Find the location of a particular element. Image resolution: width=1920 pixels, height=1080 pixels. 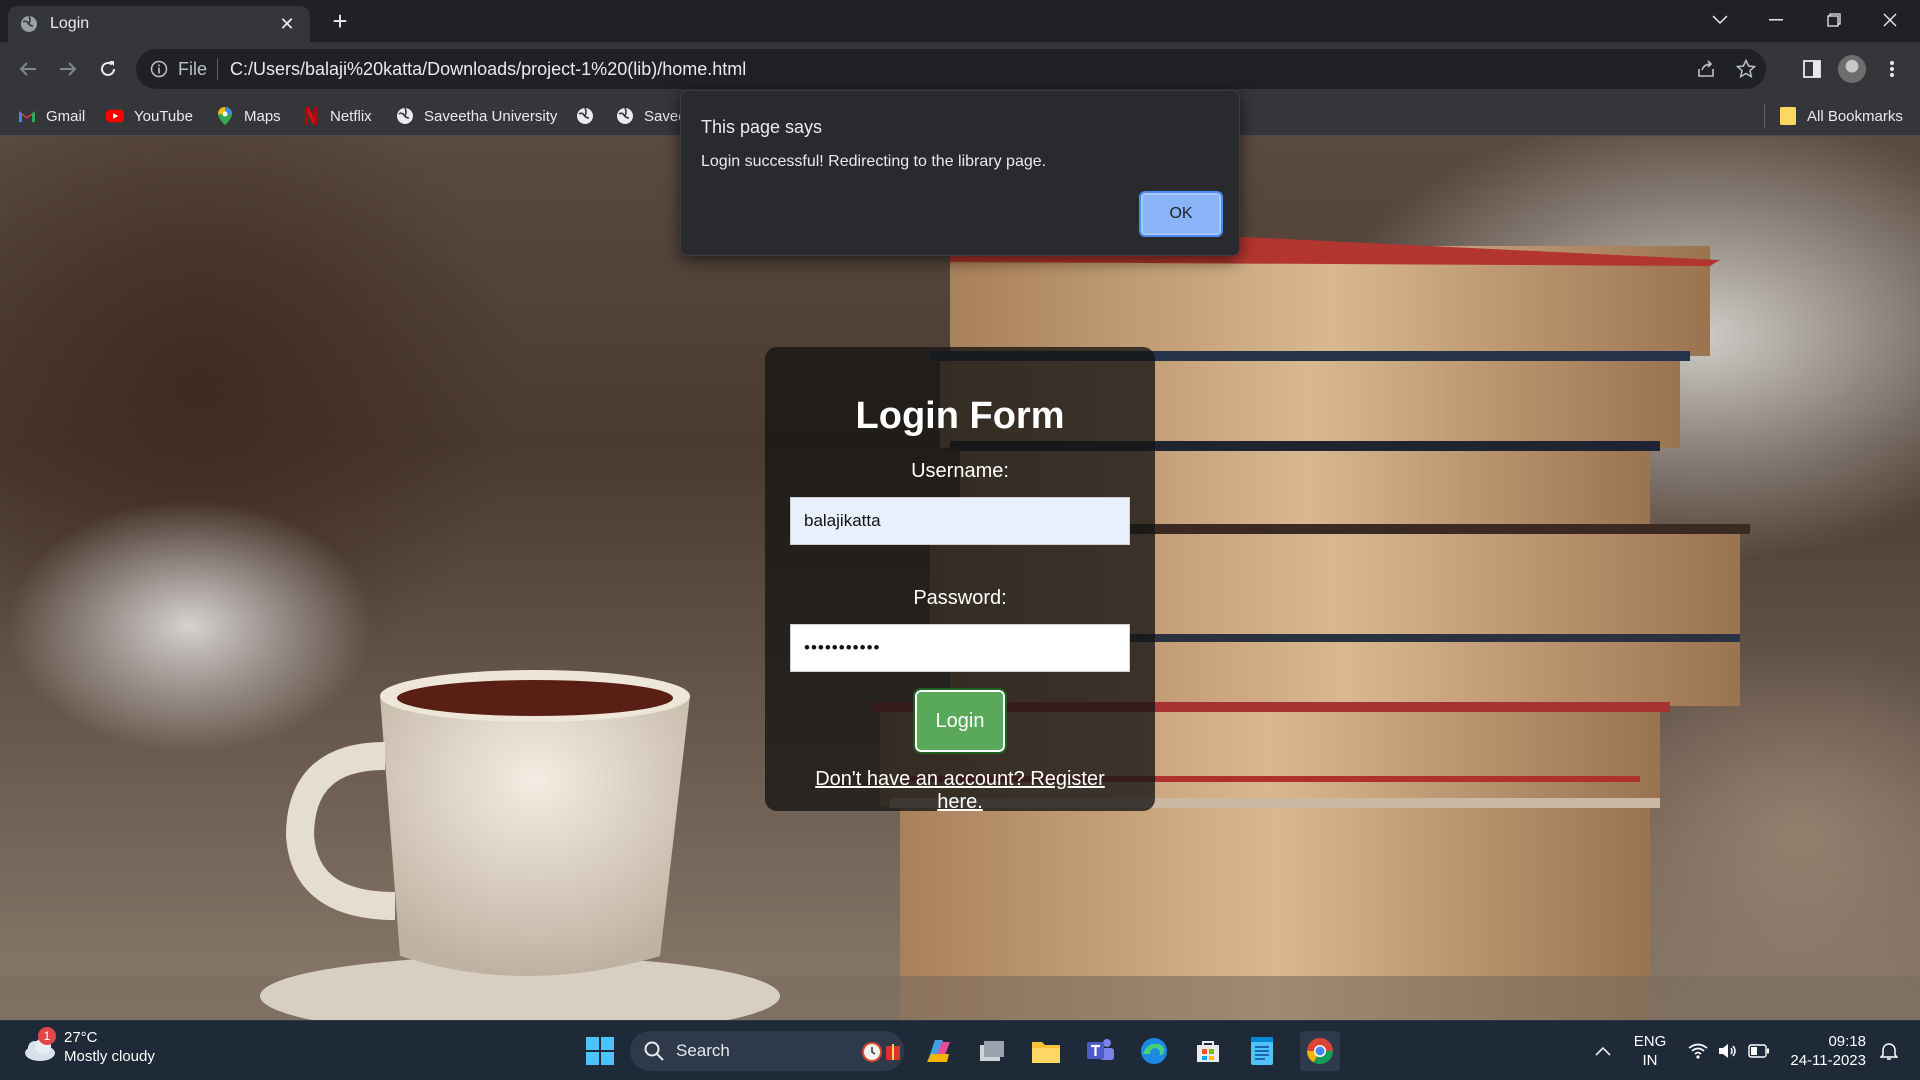

reload-icon is located at coordinates (108, 68).